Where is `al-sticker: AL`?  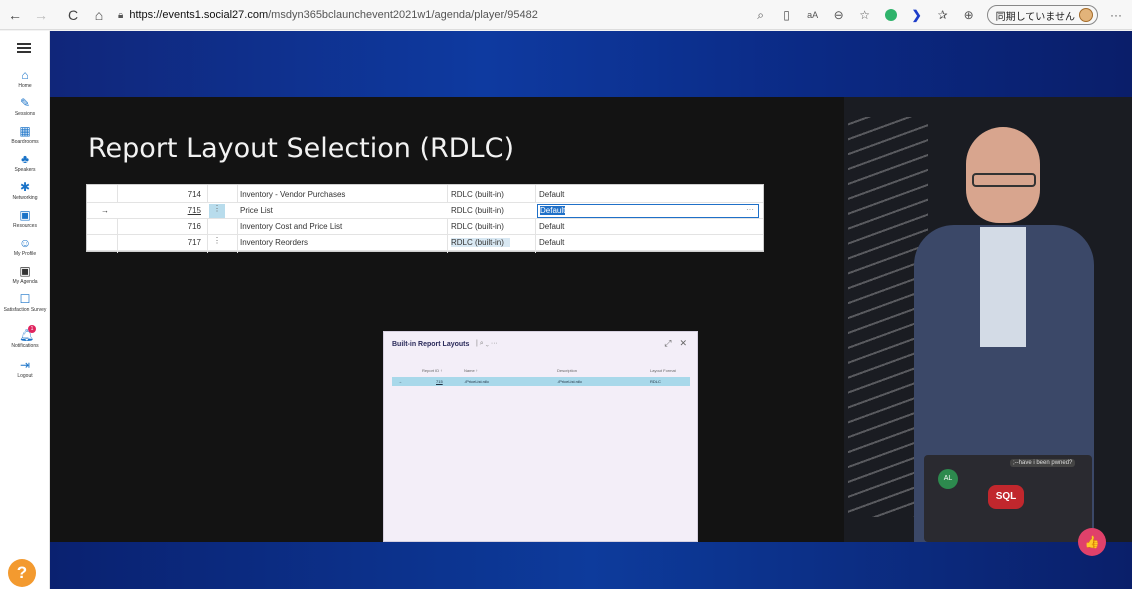 al-sticker: AL is located at coordinates (948, 479).